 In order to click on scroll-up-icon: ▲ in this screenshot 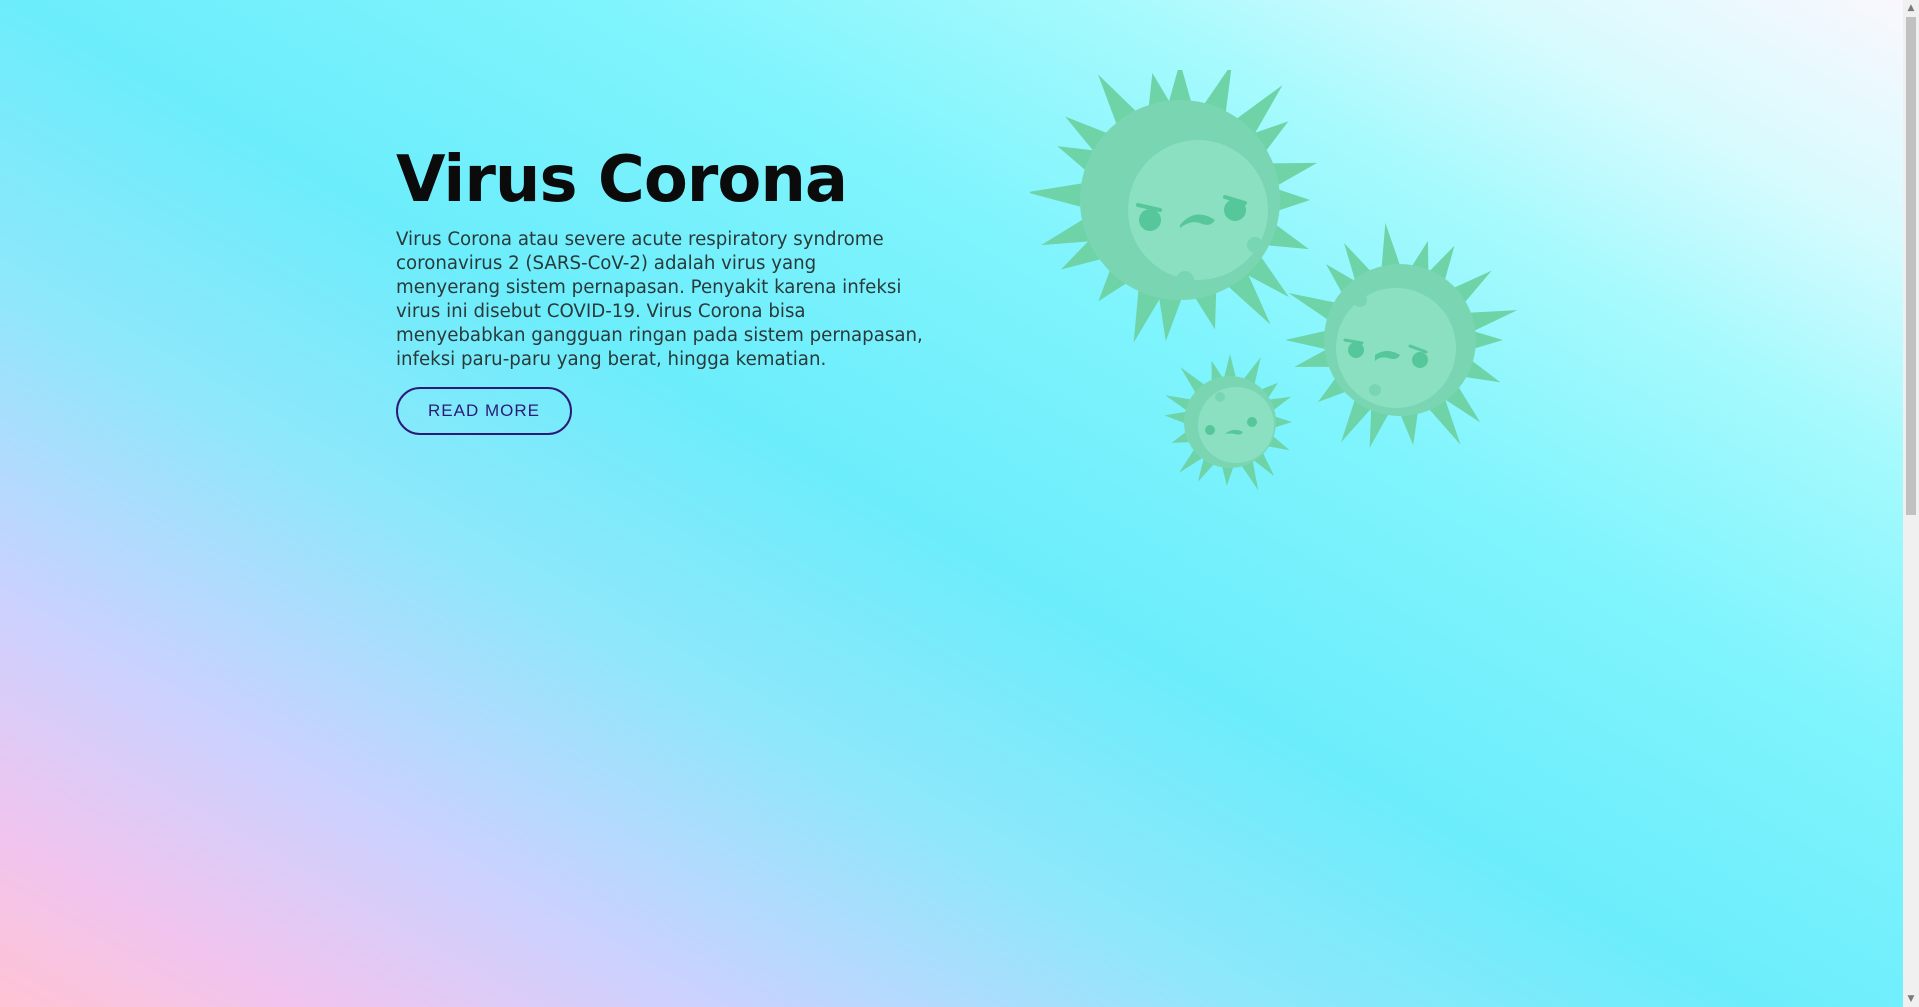, I will do `click(1911, 8)`.